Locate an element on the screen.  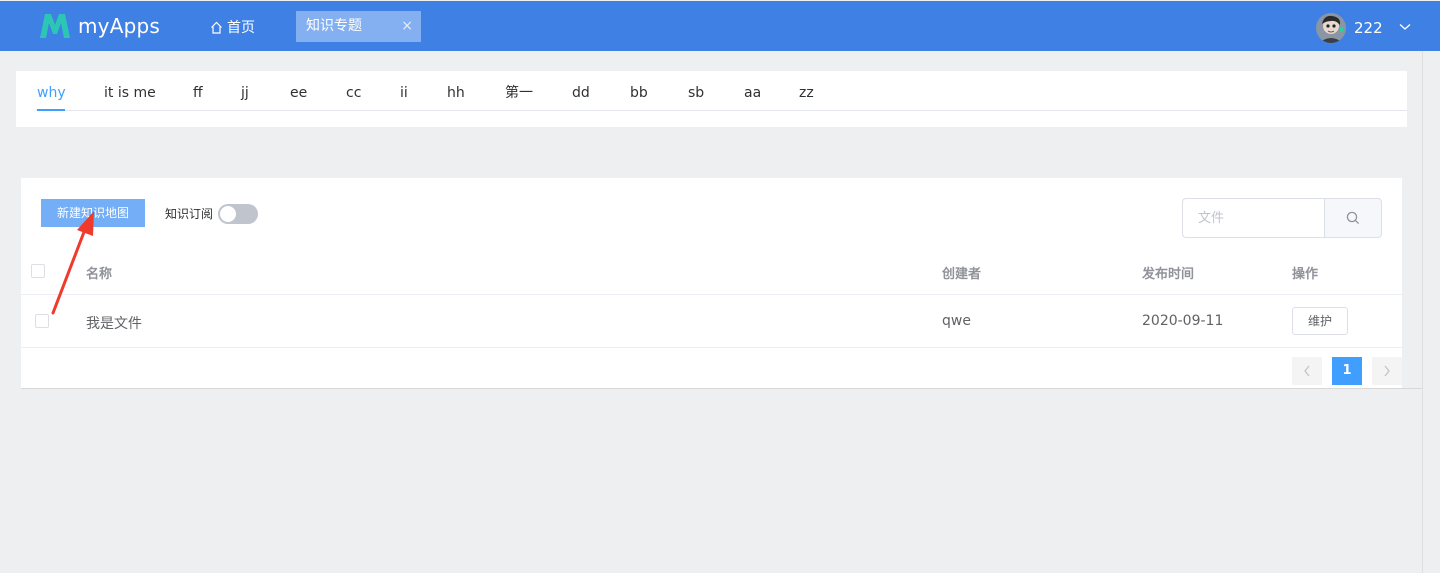
row-divider is located at coordinates (711, 347).